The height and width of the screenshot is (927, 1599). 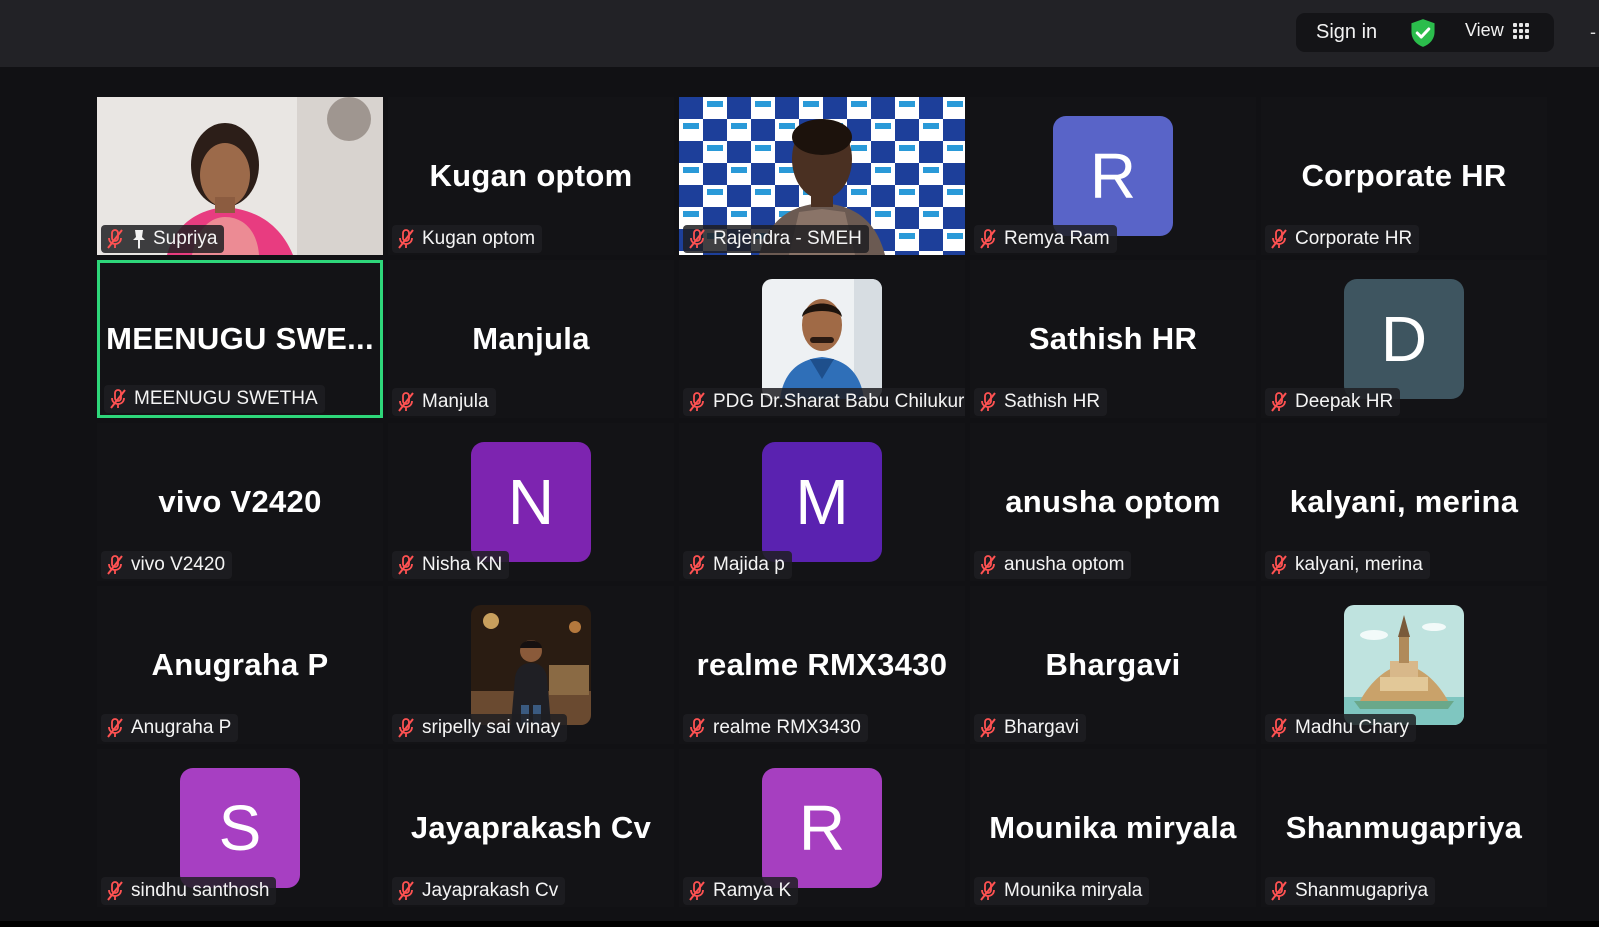 I want to click on participant-name: Shanmugapriya, so click(x=1362, y=890).